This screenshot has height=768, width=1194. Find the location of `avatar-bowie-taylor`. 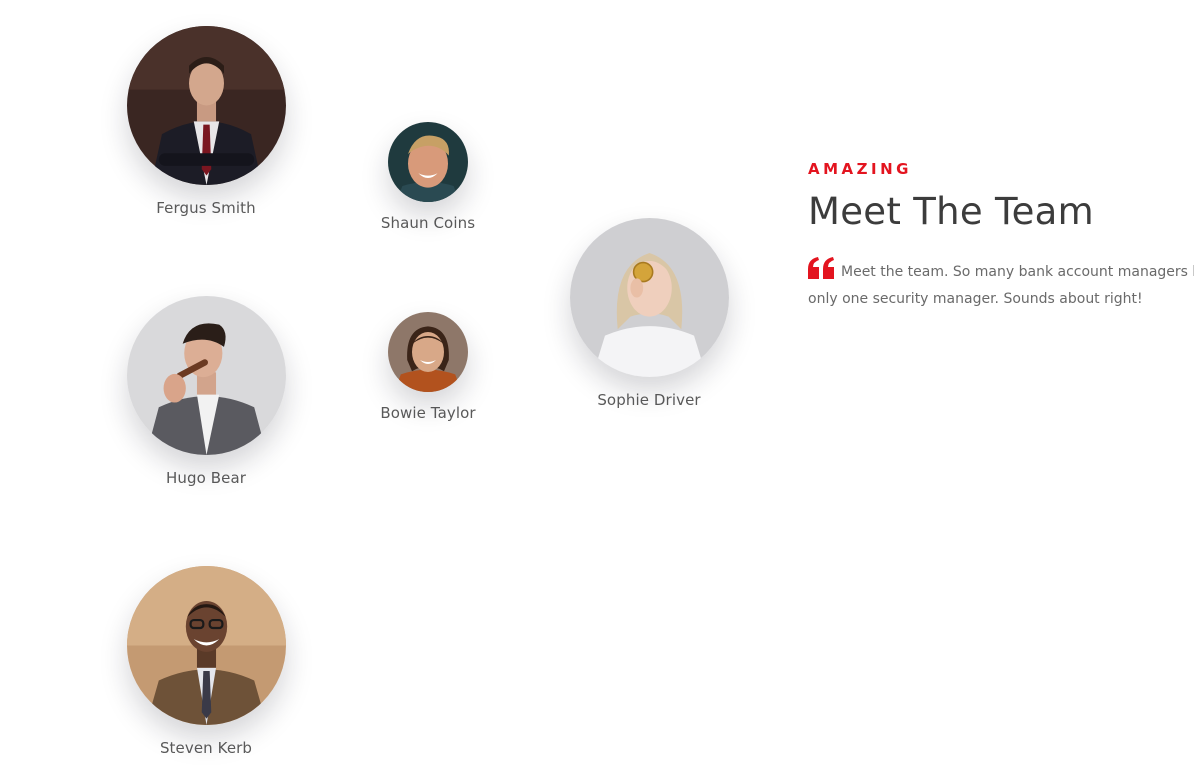

avatar-bowie-taylor is located at coordinates (428, 352).